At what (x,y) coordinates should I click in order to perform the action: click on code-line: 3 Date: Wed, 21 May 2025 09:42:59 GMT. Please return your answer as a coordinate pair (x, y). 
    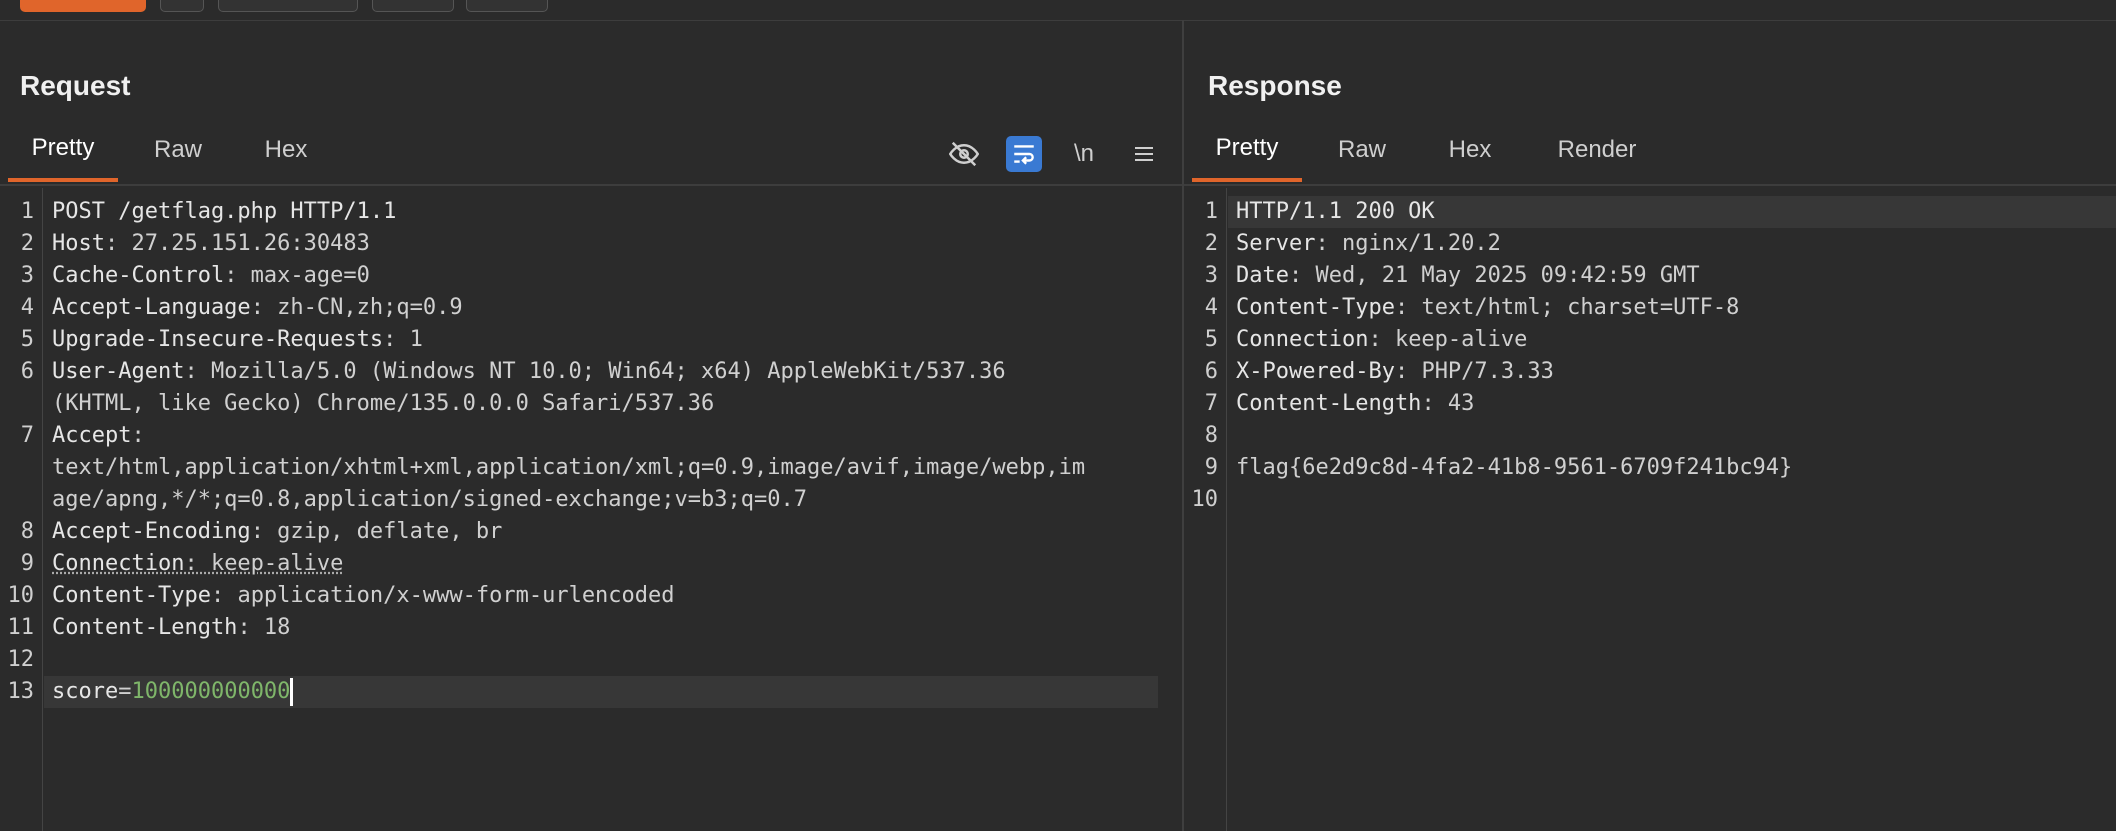
    Looking at the image, I should click on (1650, 276).